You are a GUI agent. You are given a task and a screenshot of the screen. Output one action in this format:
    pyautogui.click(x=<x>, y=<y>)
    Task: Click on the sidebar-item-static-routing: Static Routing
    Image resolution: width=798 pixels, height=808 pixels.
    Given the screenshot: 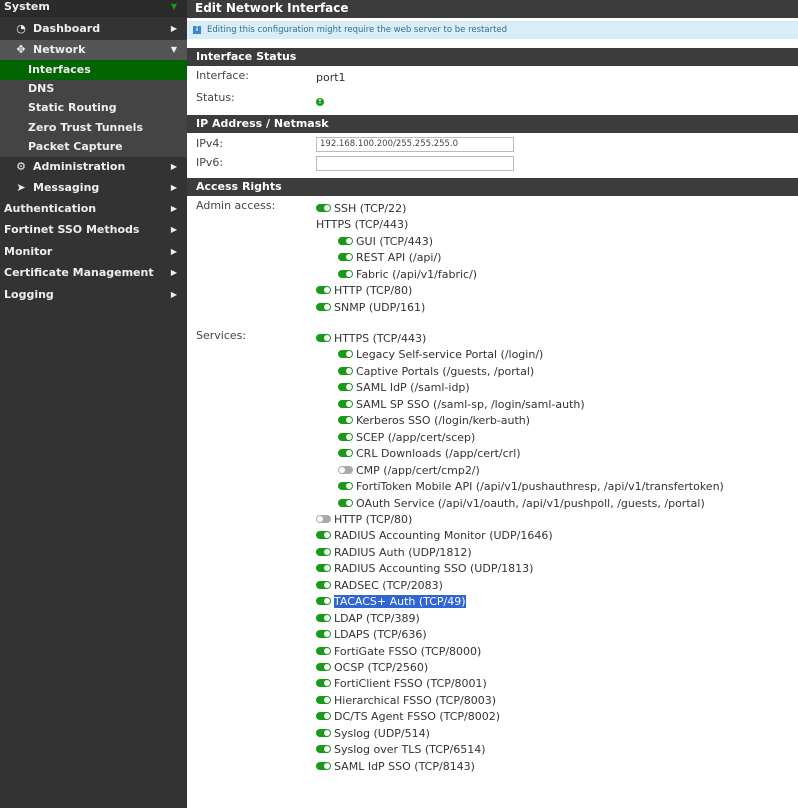 What is the action you would take?
    pyautogui.click(x=93, y=108)
    